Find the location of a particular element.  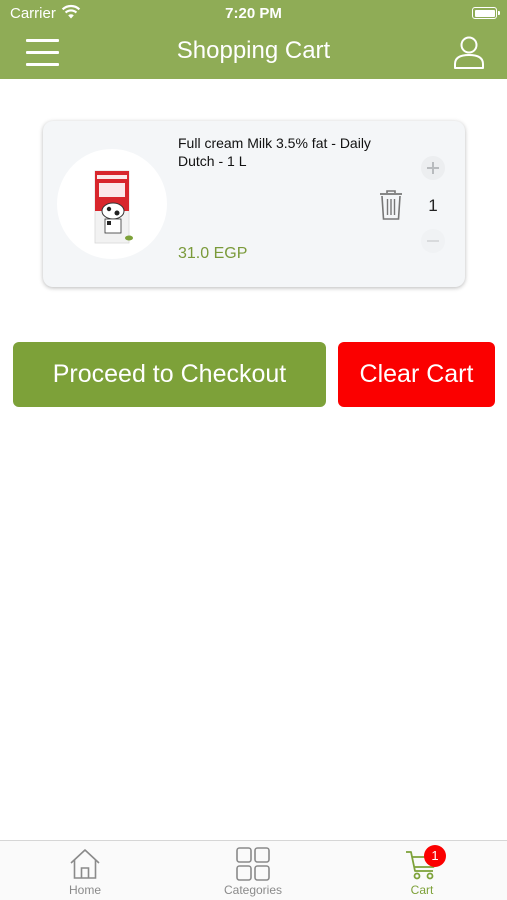

tab-categories: Categories is located at coordinates (253, 870).